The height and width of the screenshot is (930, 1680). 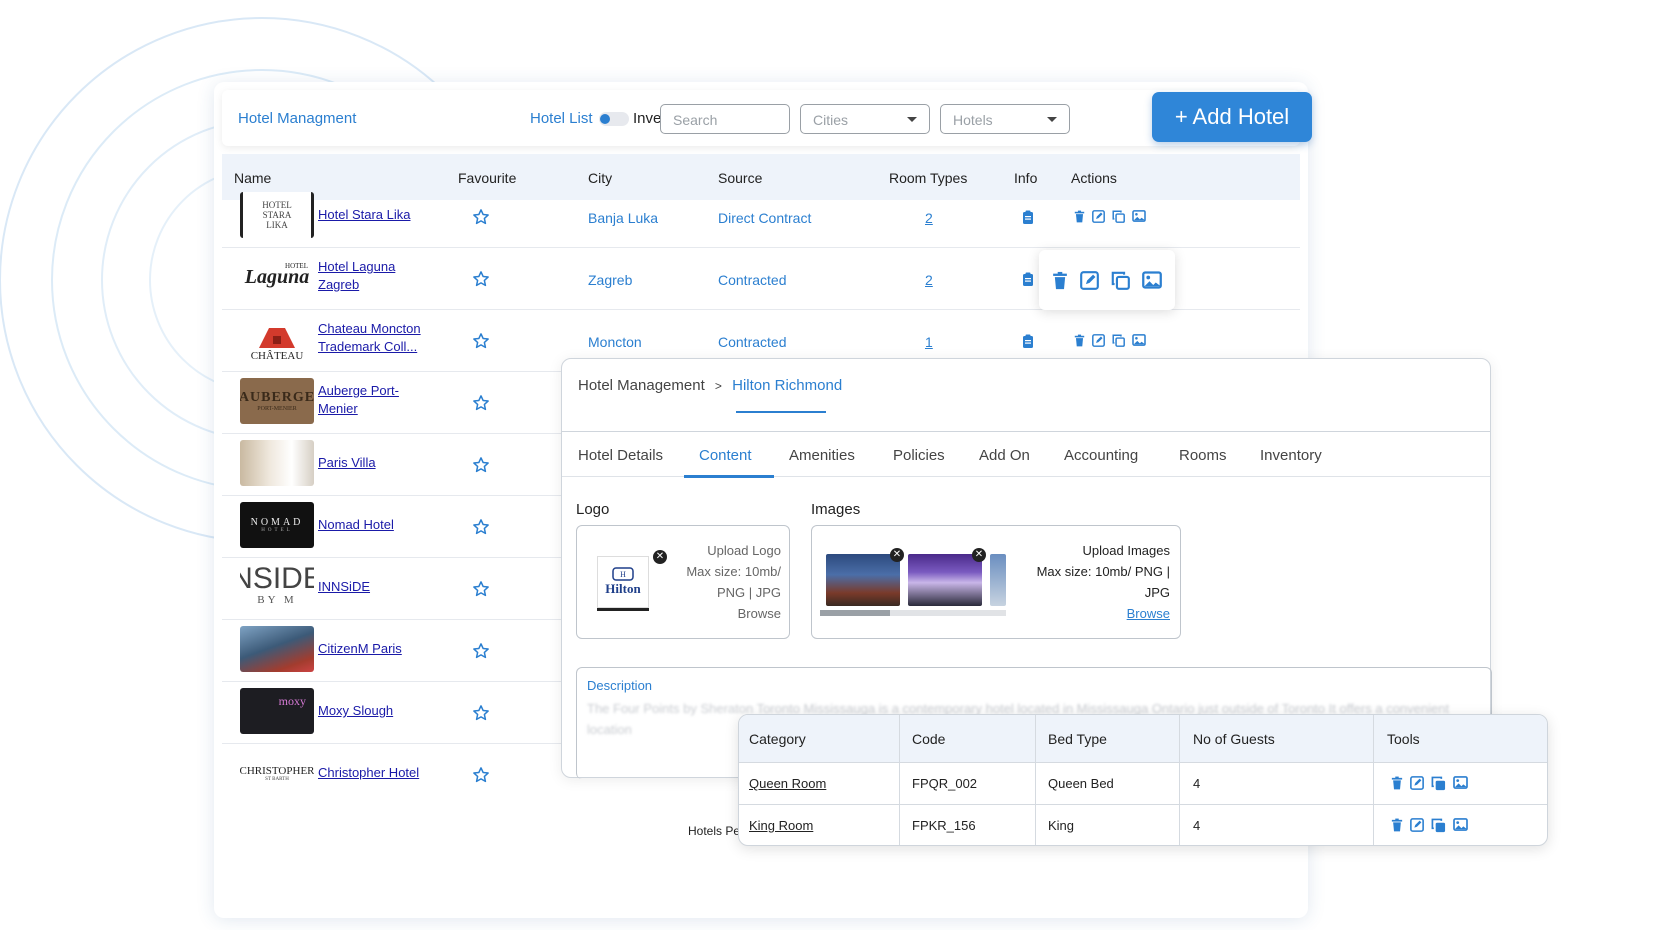 What do you see at coordinates (1077, 739) in the screenshot?
I see `col-bed-type: Bed Type` at bounding box center [1077, 739].